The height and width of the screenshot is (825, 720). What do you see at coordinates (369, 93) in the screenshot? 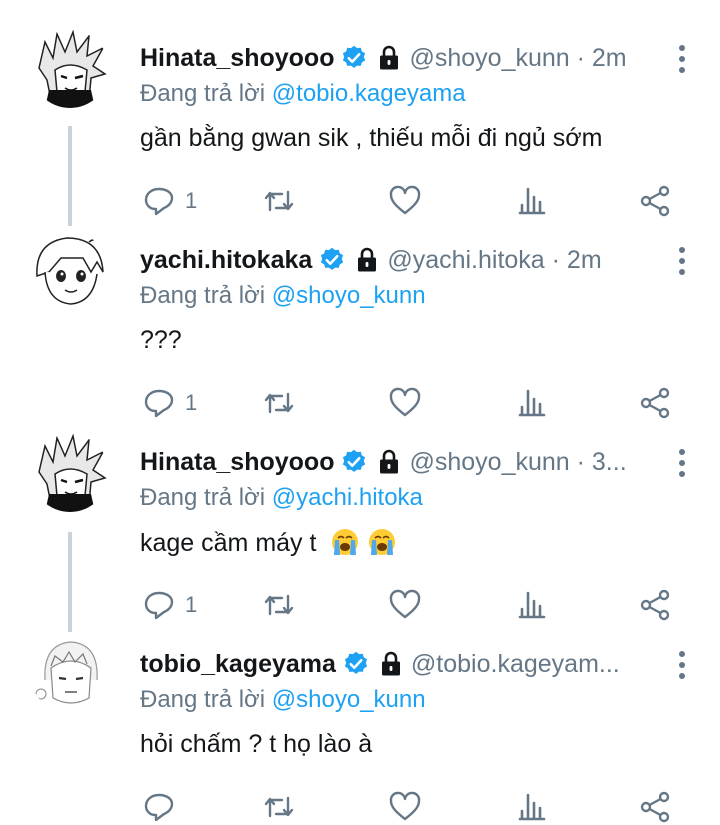
I see `mention-link: @tobio.kageyama` at bounding box center [369, 93].